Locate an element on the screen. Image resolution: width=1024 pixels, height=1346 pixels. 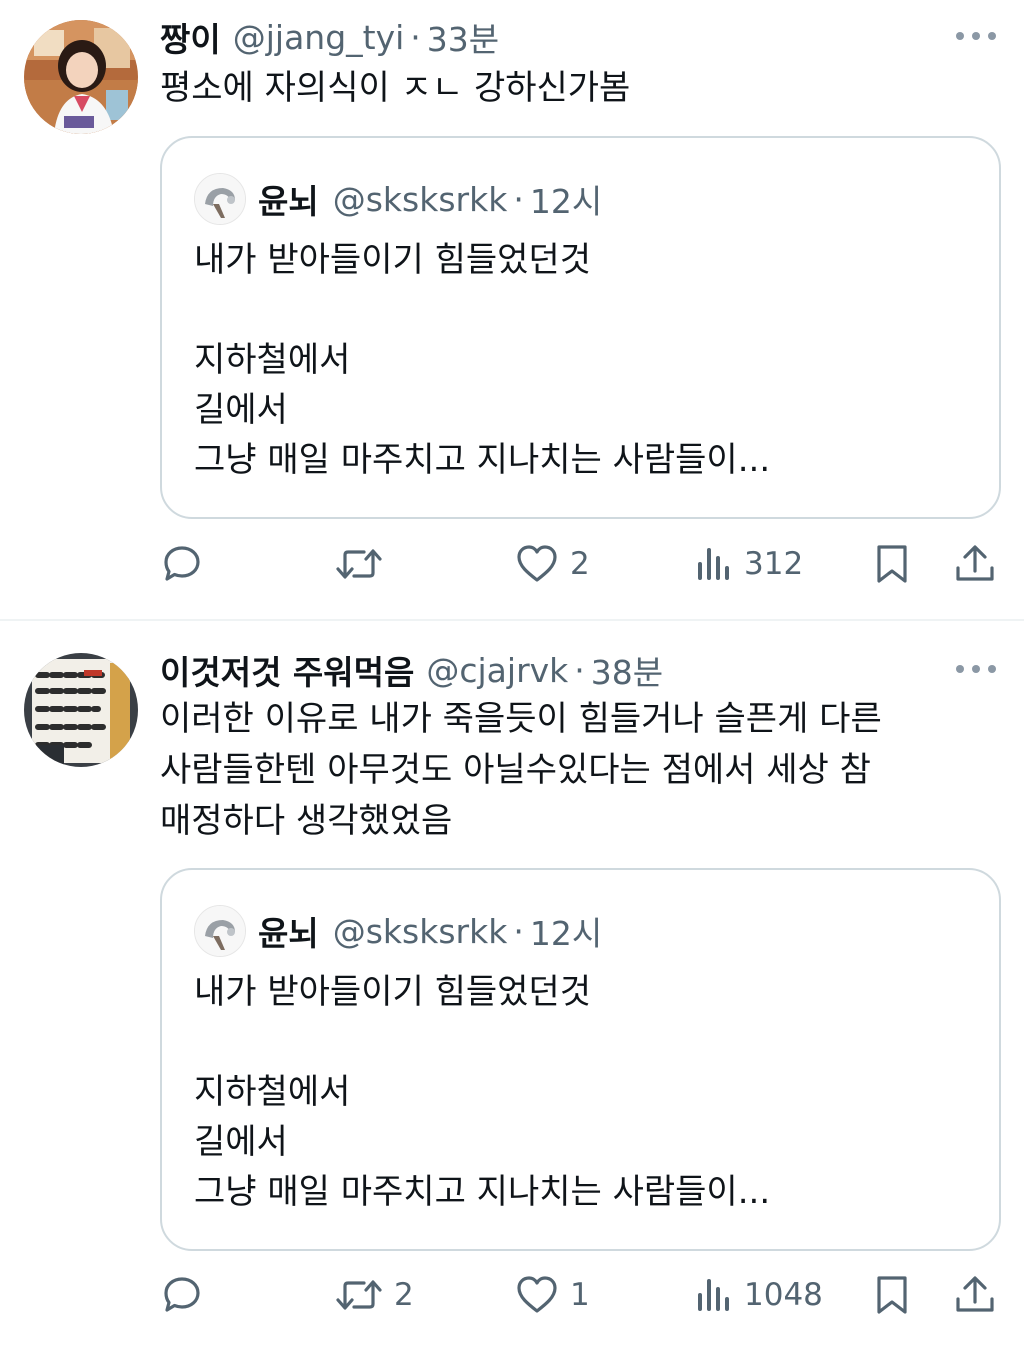
tweet-text: 평소에 자의식이 ㅈㄴ 강하신가봄 is located at coordinates (395, 88).